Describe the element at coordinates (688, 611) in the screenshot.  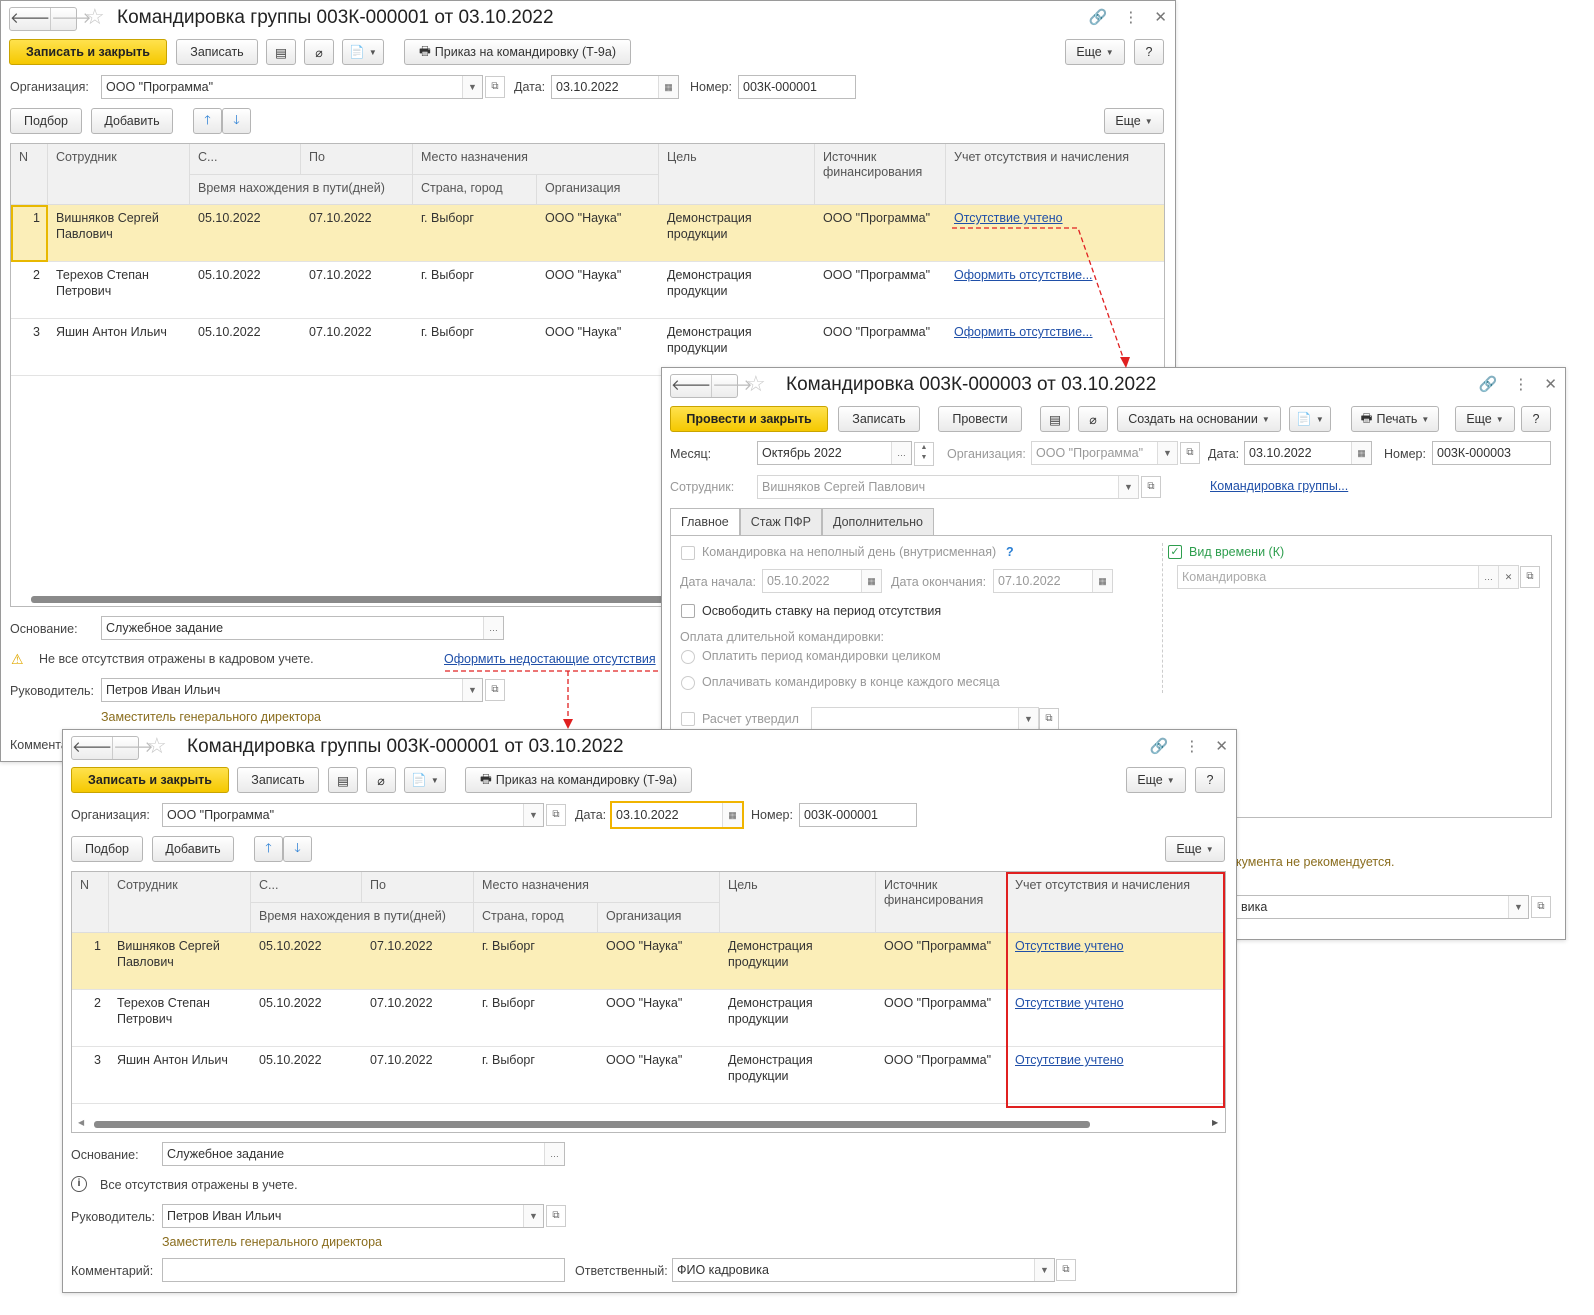
I see `free-rate-checkbox` at that location.